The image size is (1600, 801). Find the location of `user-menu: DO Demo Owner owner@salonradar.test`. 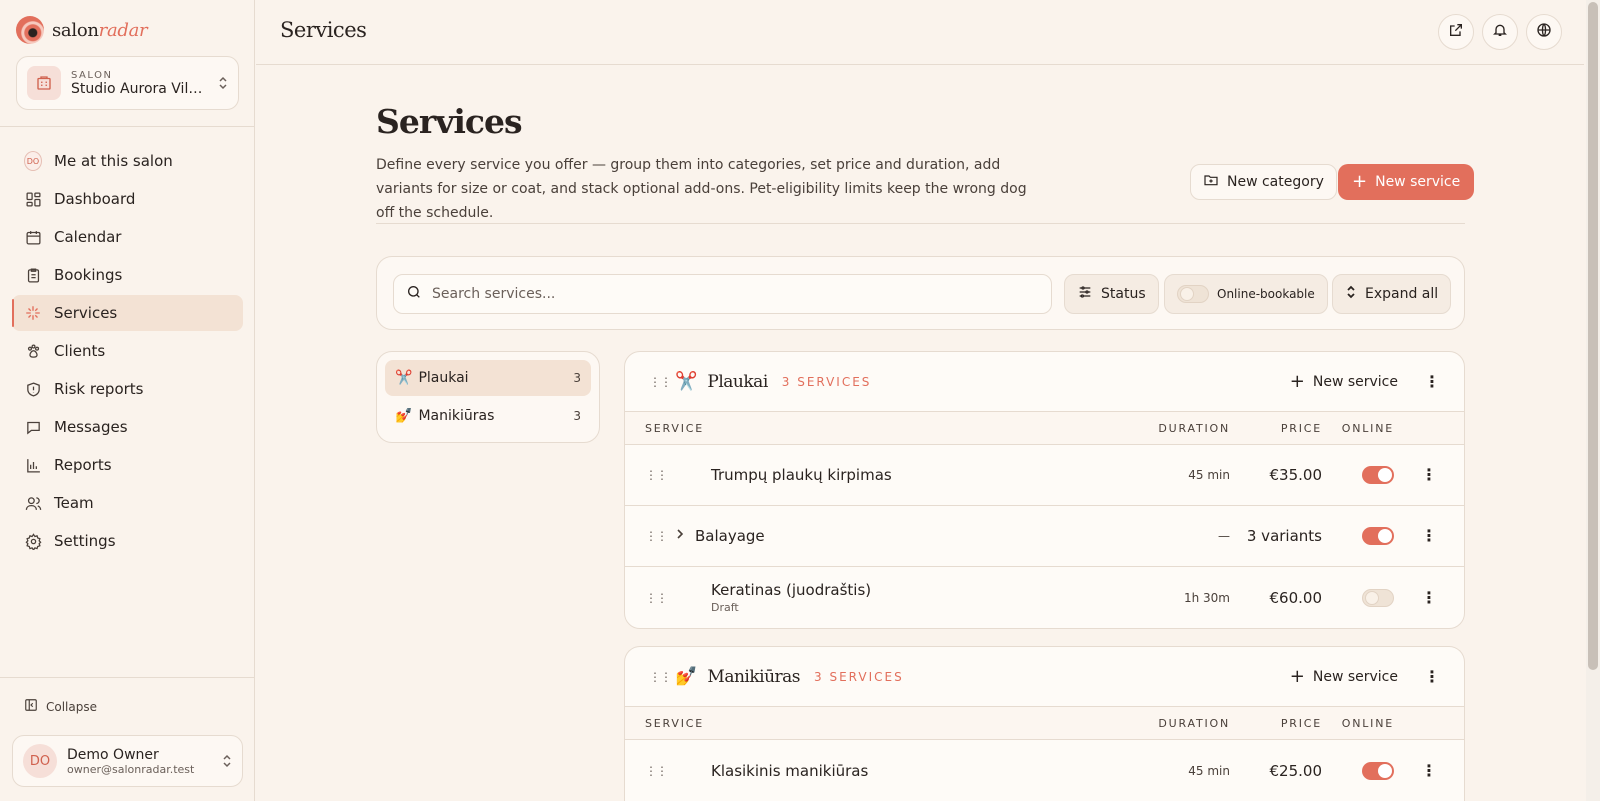

user-menu: DO Demo Owner owner@salonradar.test is located at coordinates (127, 761).